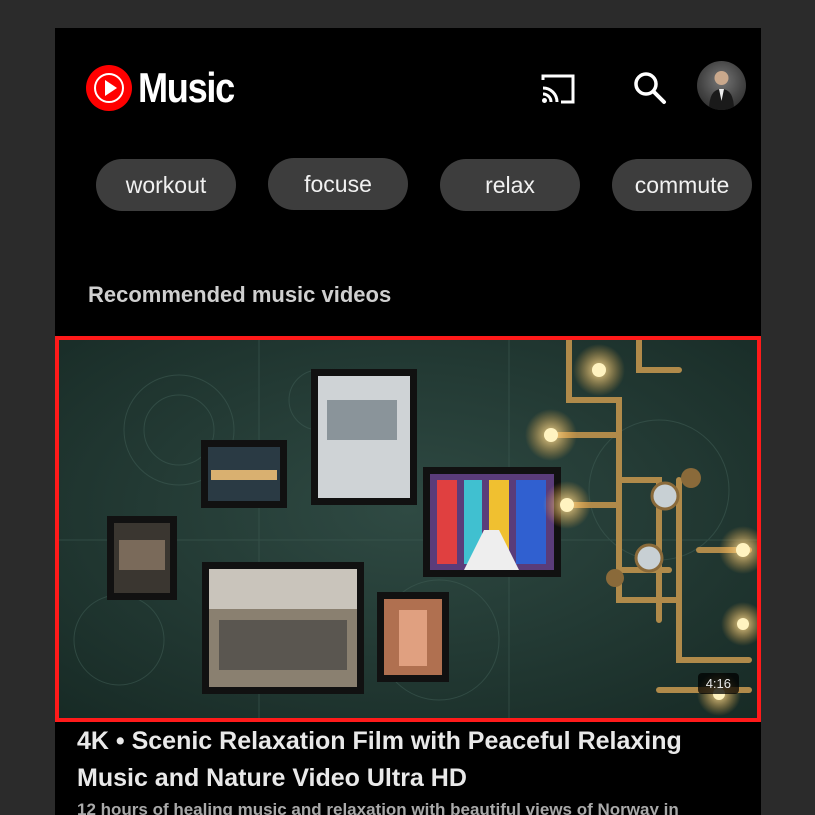 This screenshot has height=815, width=815. What do you see at coordinates (650, 89) in the screenshot?
I see `search-icon` at bounding box center [650, 89].